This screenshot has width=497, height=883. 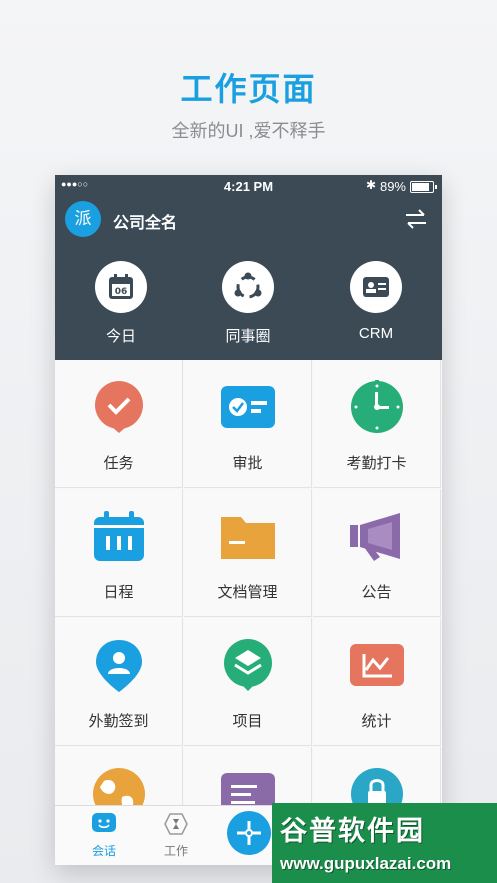 What do you see at coordinates (248, 407) in the screenshot?
I see `approval-icon` at bounding box center [248, 407].